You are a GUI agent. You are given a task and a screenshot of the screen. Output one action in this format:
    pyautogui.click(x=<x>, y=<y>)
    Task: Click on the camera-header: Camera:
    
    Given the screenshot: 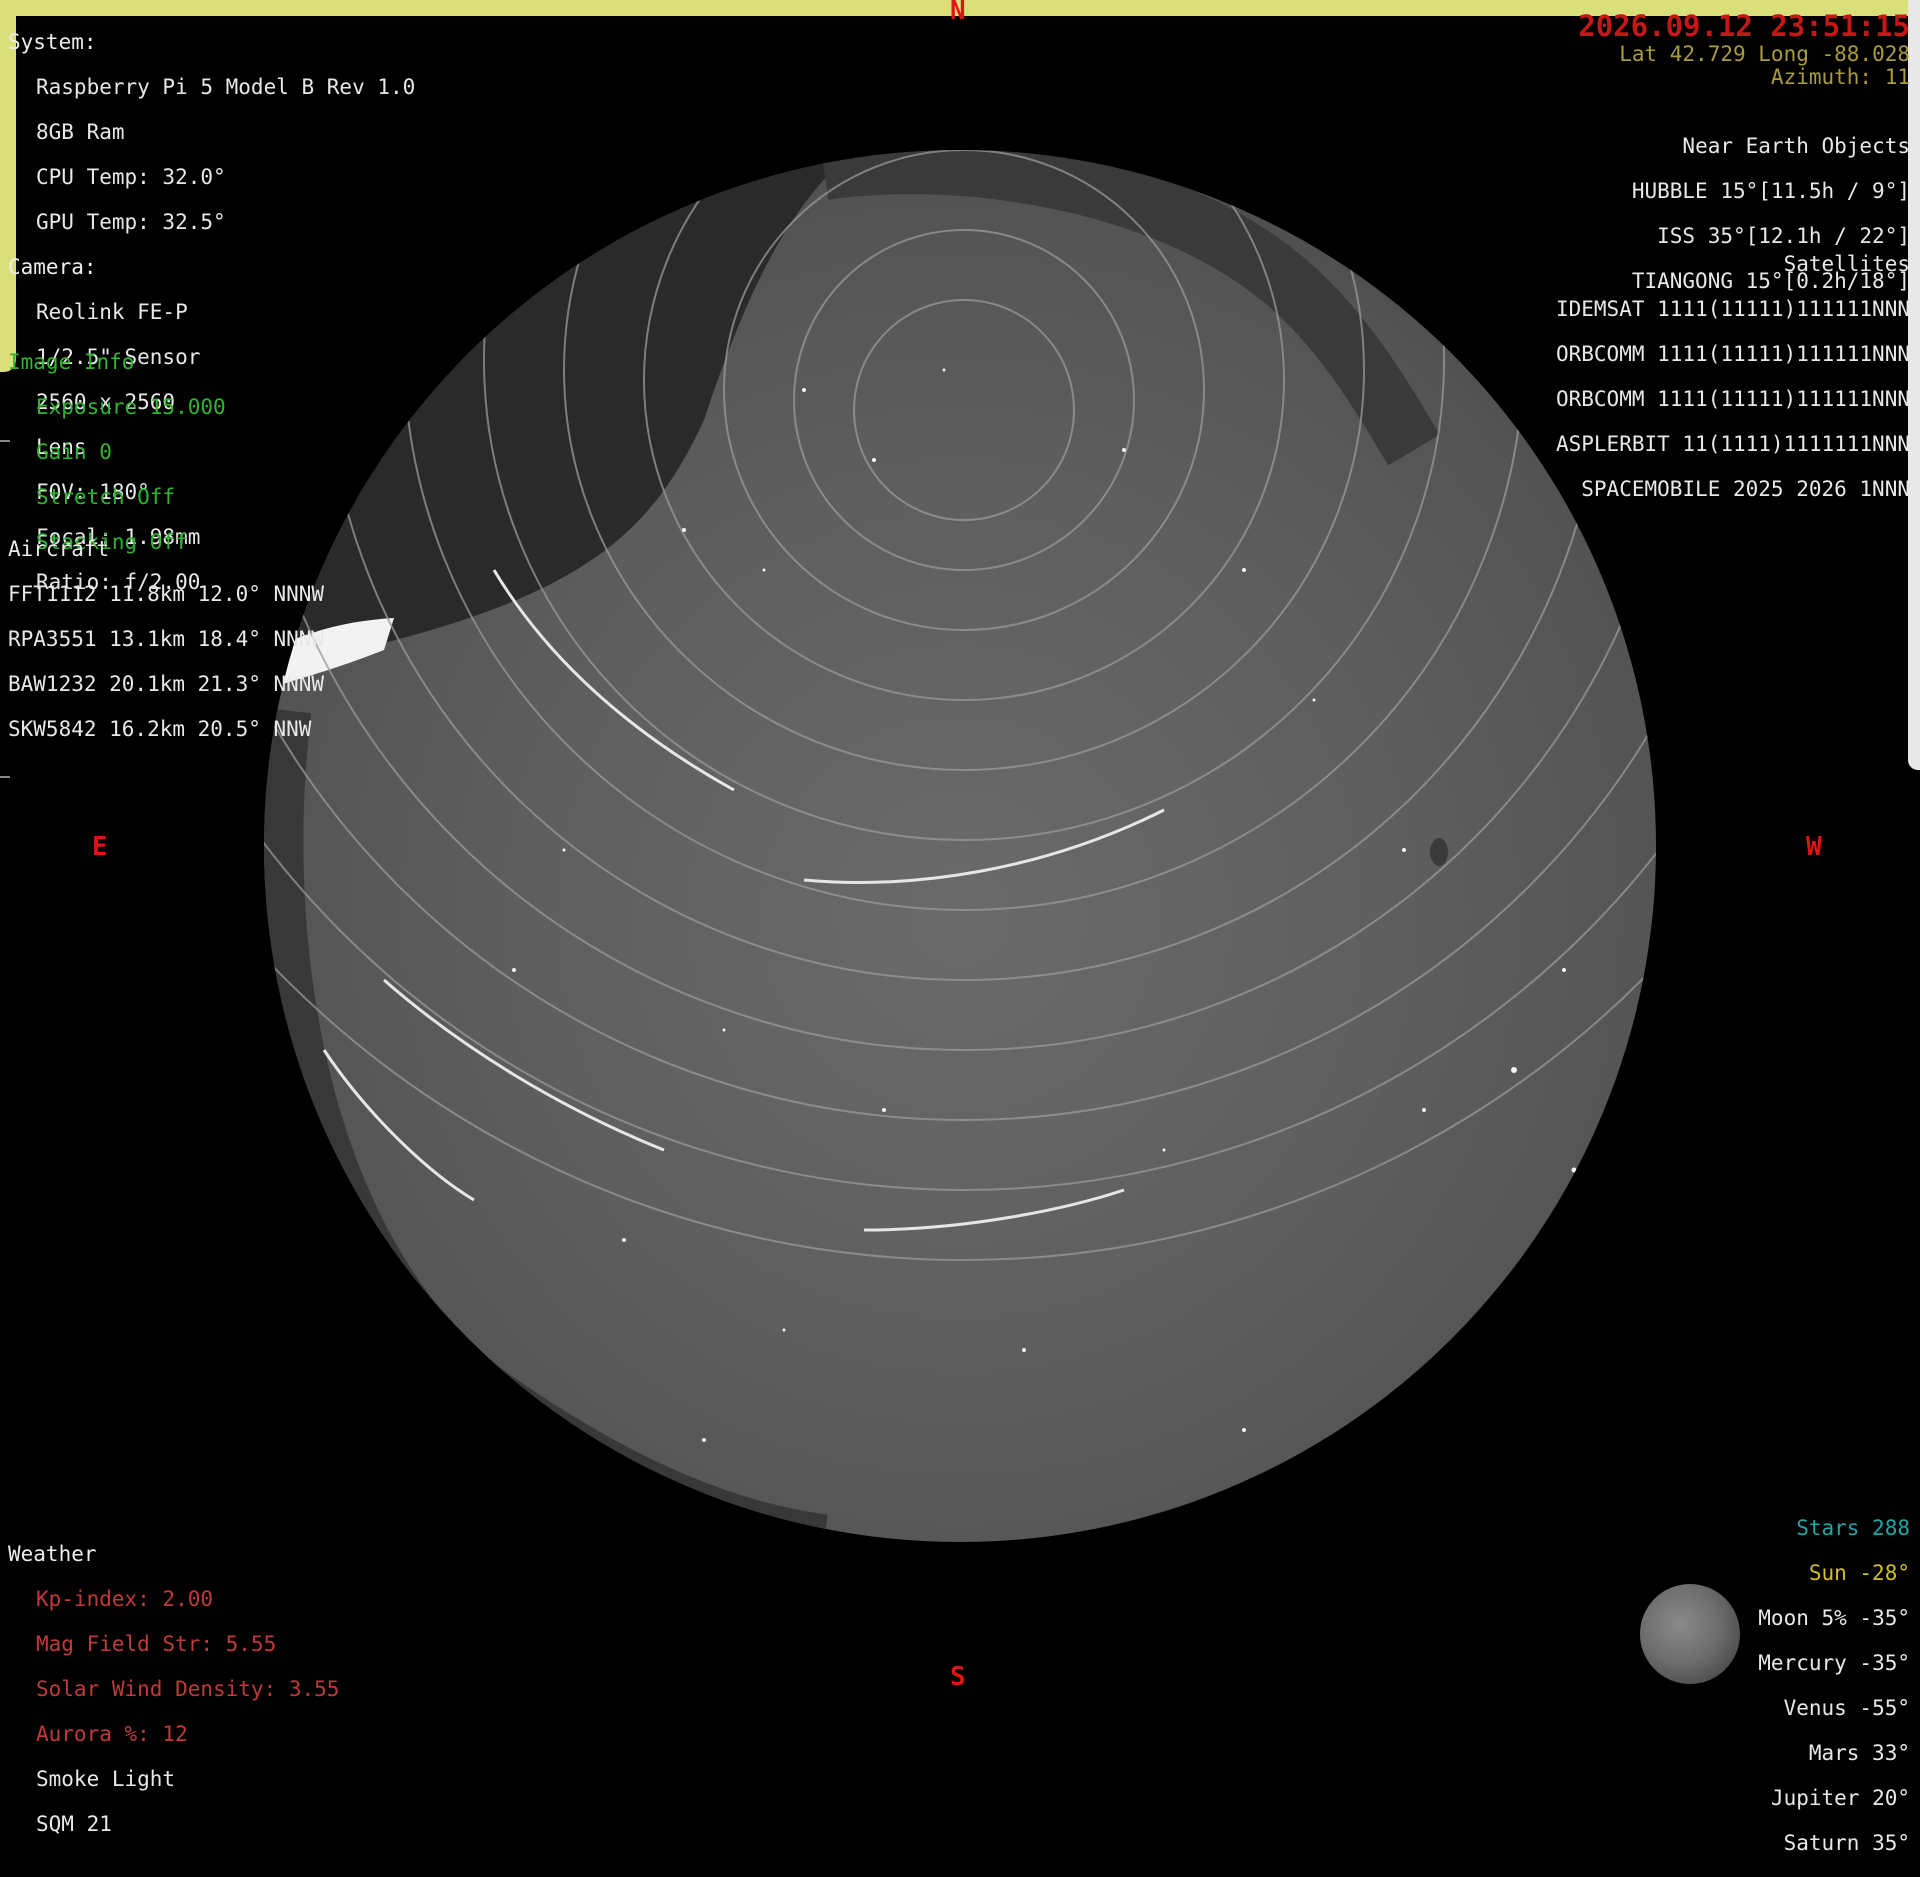 What is the action you would take?
    pyautogui.click(x=52, y=266)
    